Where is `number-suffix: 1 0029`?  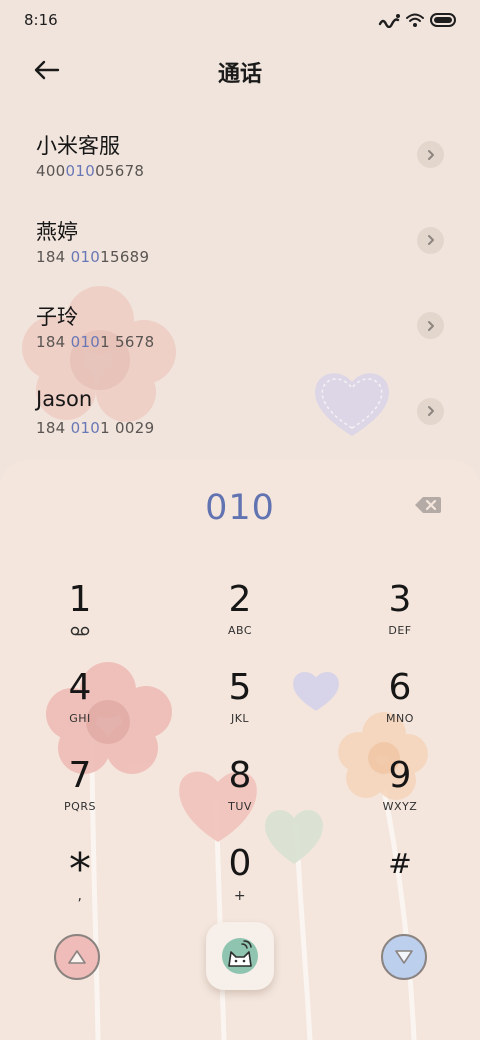 number-suffix: 1 0029 is located at coordinates (127, 427).